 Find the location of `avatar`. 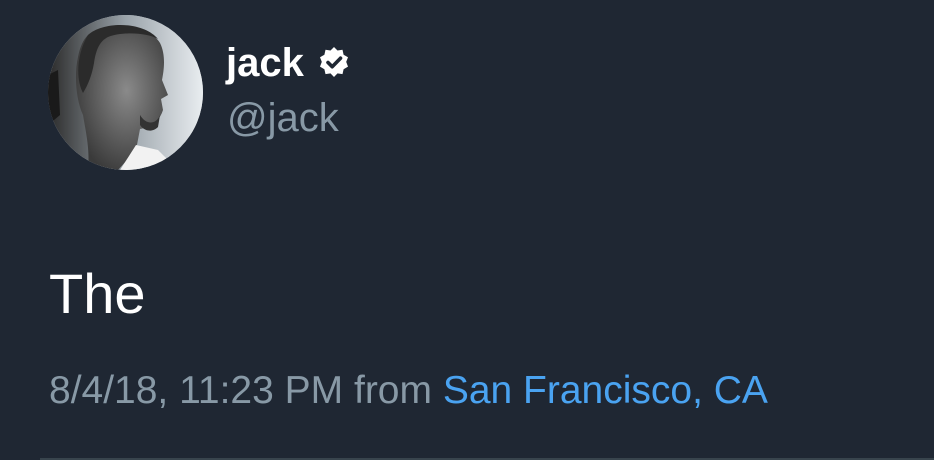

avatar is located at coordinates (125, 92).